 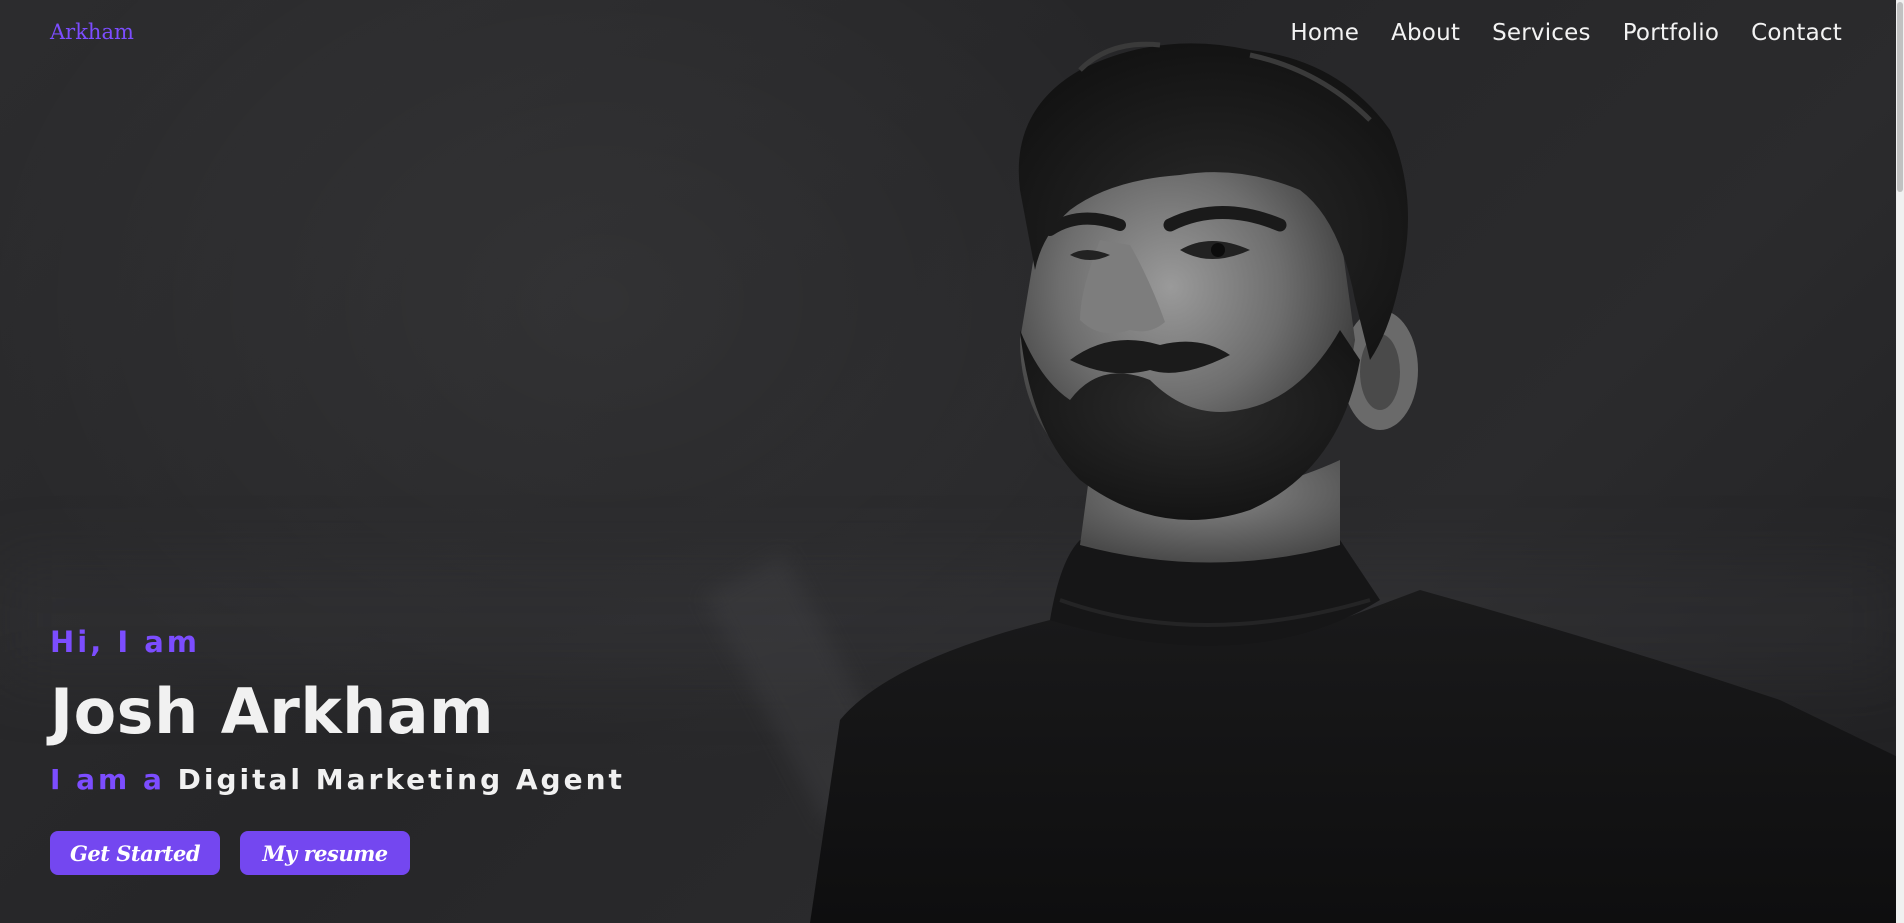 I want to click on nav-item-services: Services, so click(x=1541, y=33).